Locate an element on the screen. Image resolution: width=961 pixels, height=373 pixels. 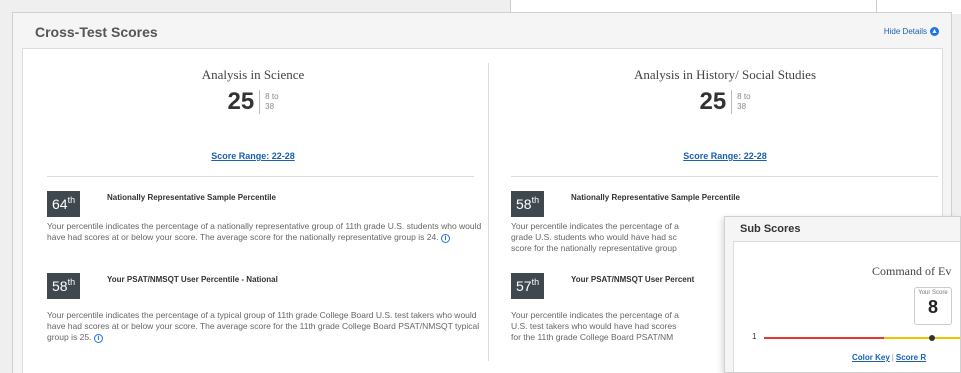
column-title: Analysis in Science is located at coordinates (253, 74).